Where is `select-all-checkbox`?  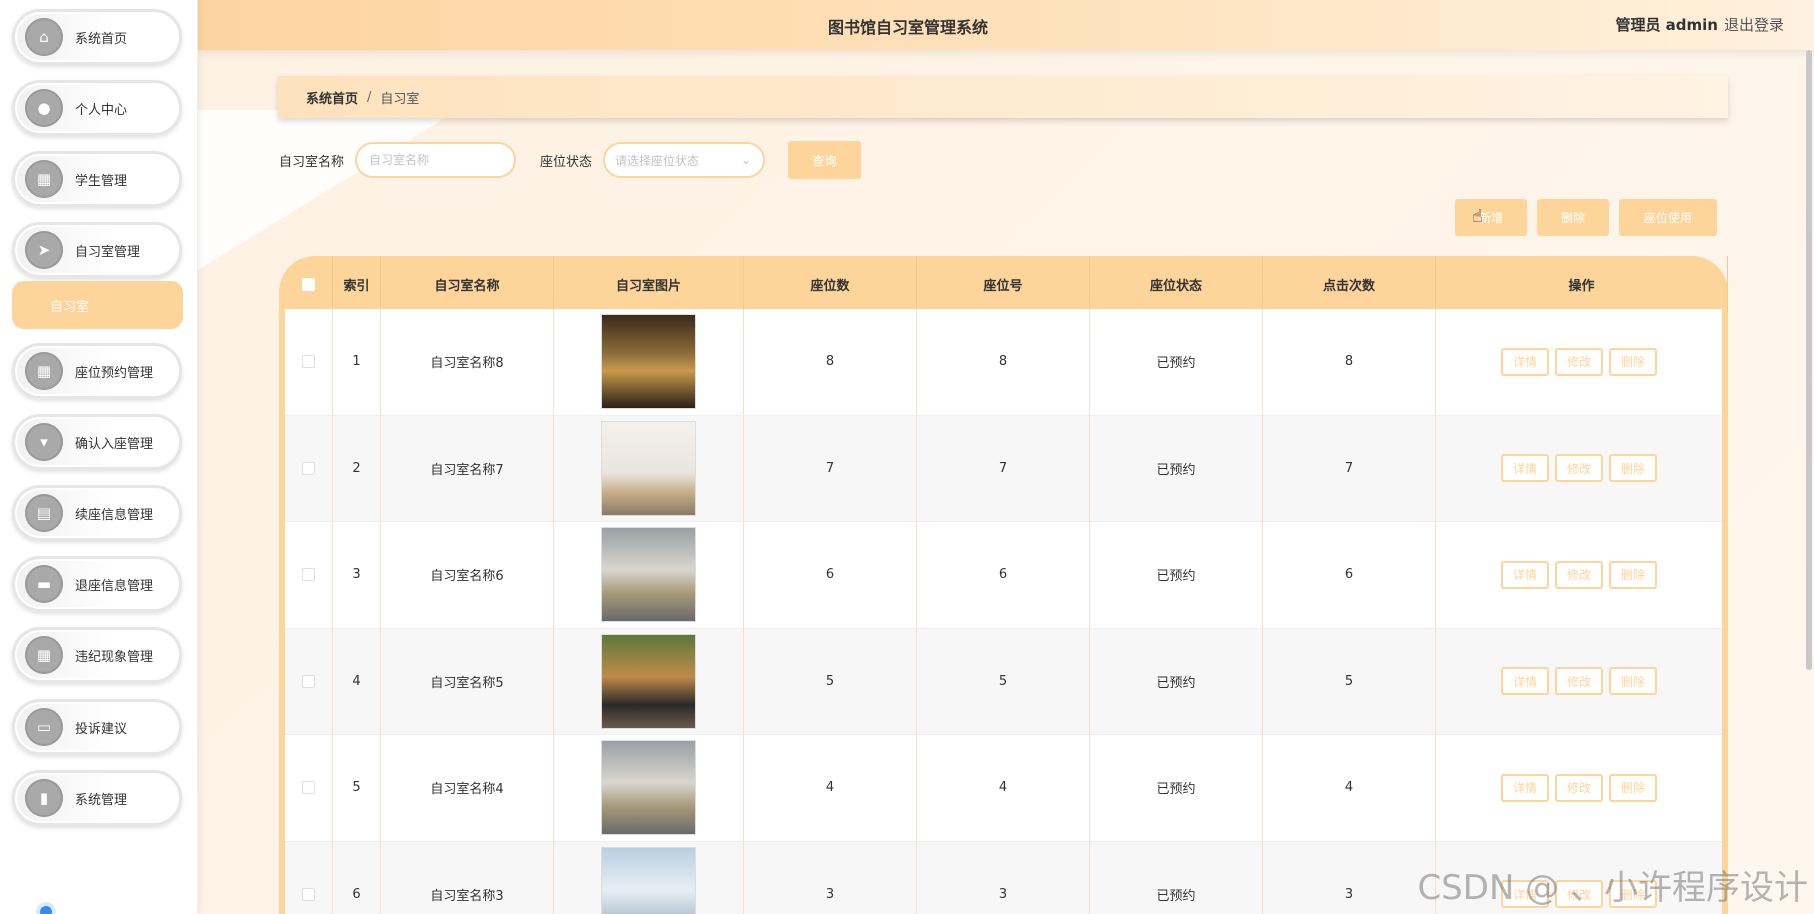
select-all-checkbox is located at coordinates (308, 284).